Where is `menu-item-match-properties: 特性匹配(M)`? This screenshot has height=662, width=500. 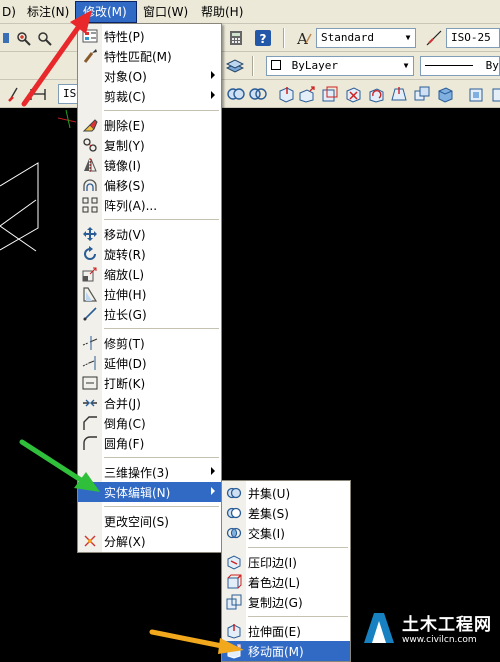 menu-item-match-properties: 特性匹配(M) is located at coordinates (149, 56).